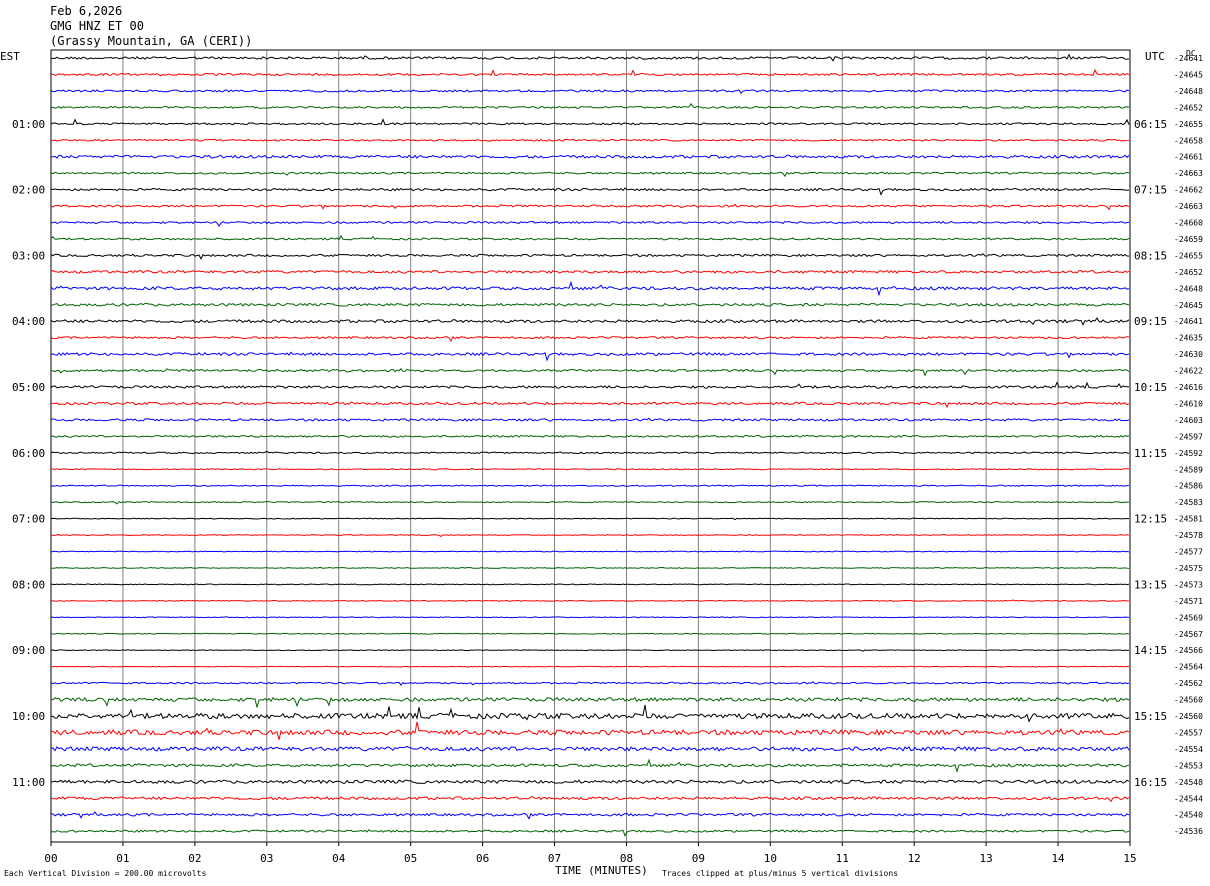 Image resolution: width=1210 pixels, height=886 pixels. Describe the element at coordinates (1188, 601) in the screenshot. I see `dc-offset-label: -24571` at that location.